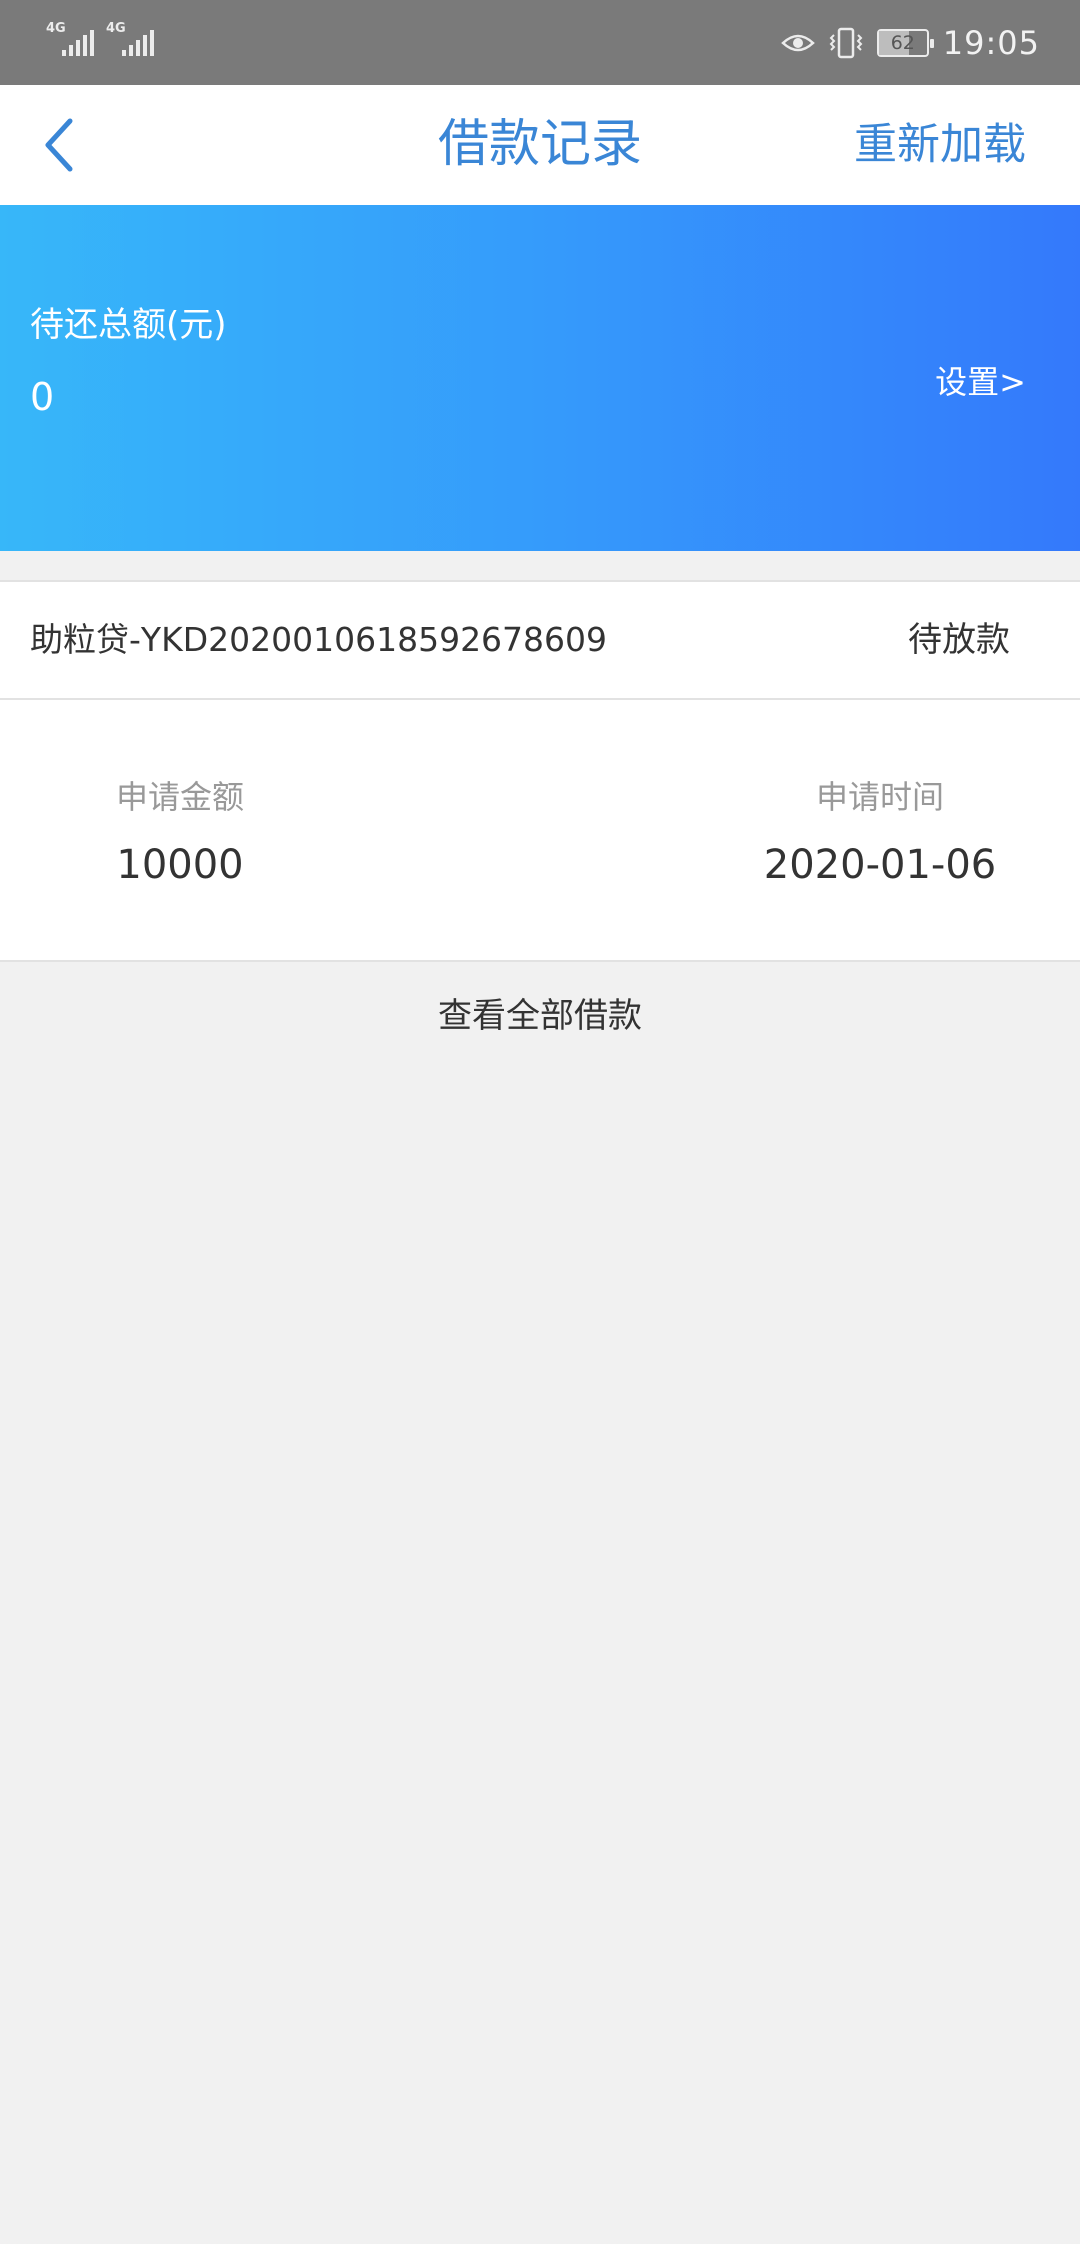  What do you see at coordinates (540, 42) in the screenshot?
I see `status-bar: 4G 4G 62 19:05` at bounding box center [540, 42].